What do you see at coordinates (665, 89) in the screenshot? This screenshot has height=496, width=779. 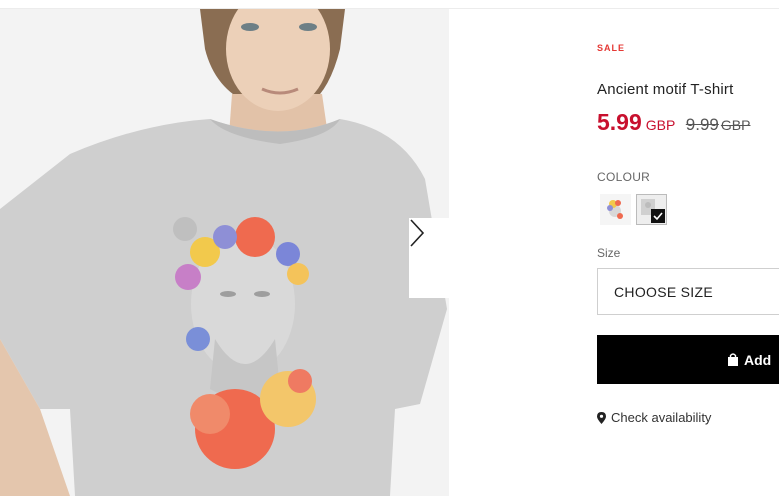 I see `product-title: Ancient motif T-shirt` at bounding box center [665, 89].